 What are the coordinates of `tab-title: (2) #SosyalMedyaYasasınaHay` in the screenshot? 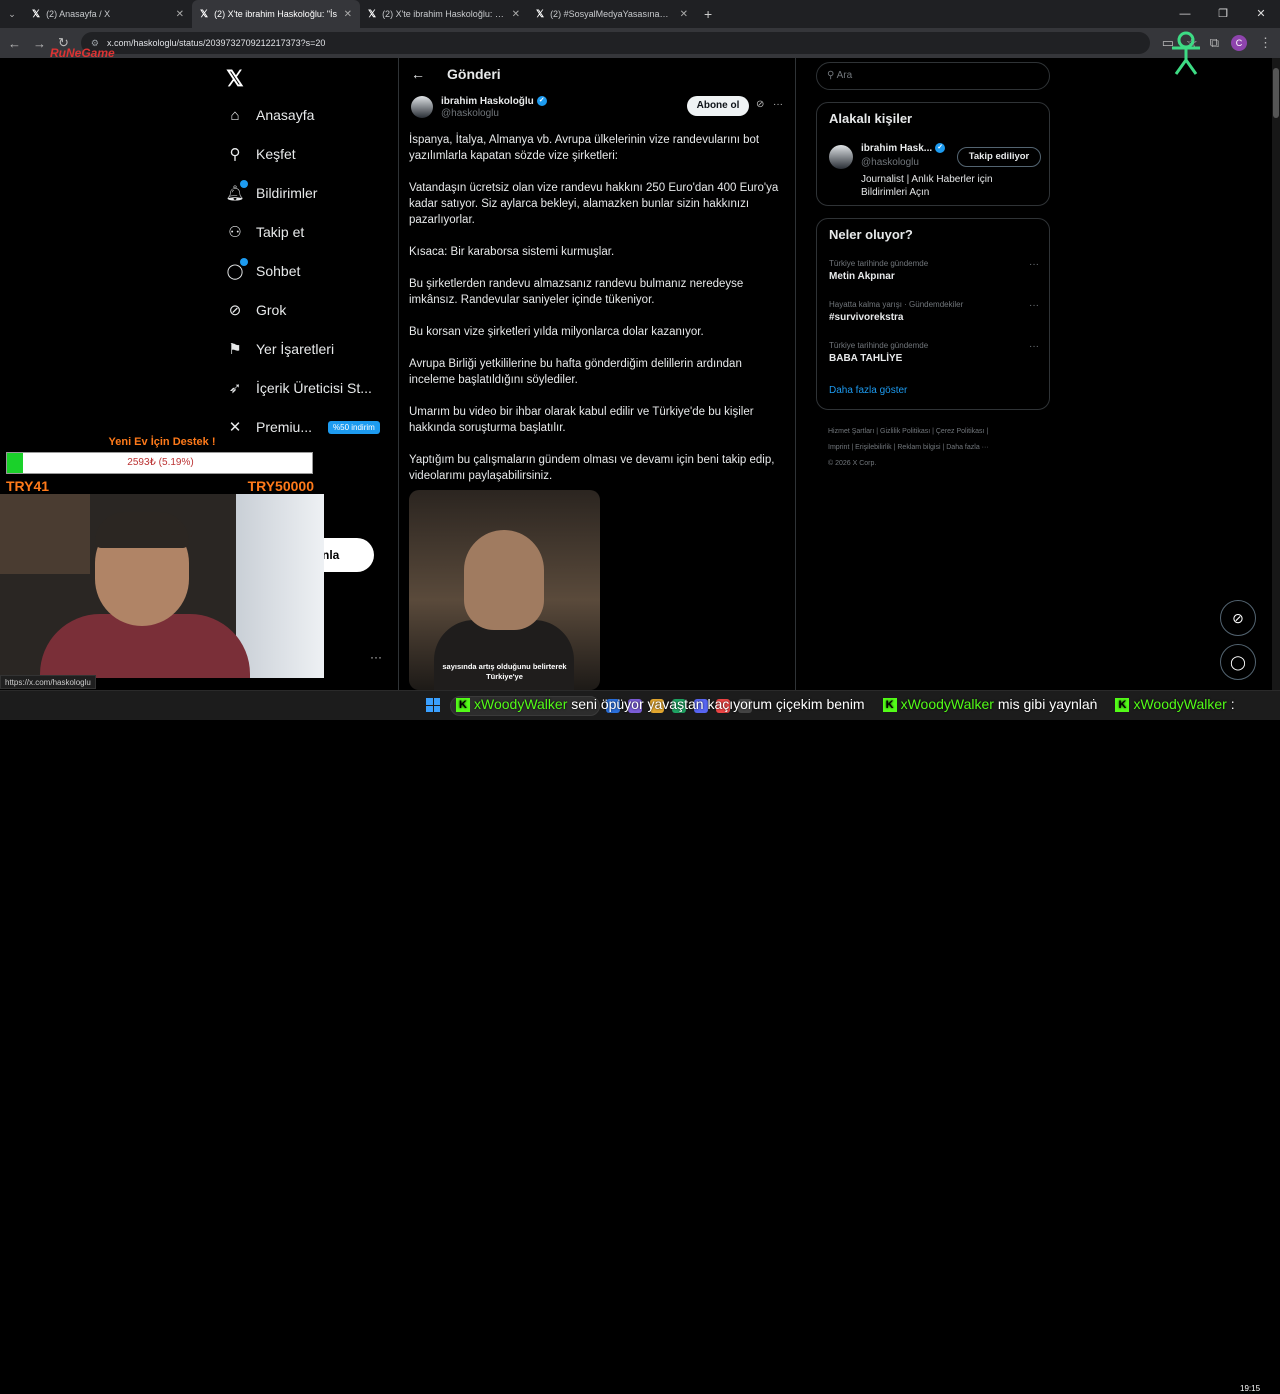 It's located at (612, 14).